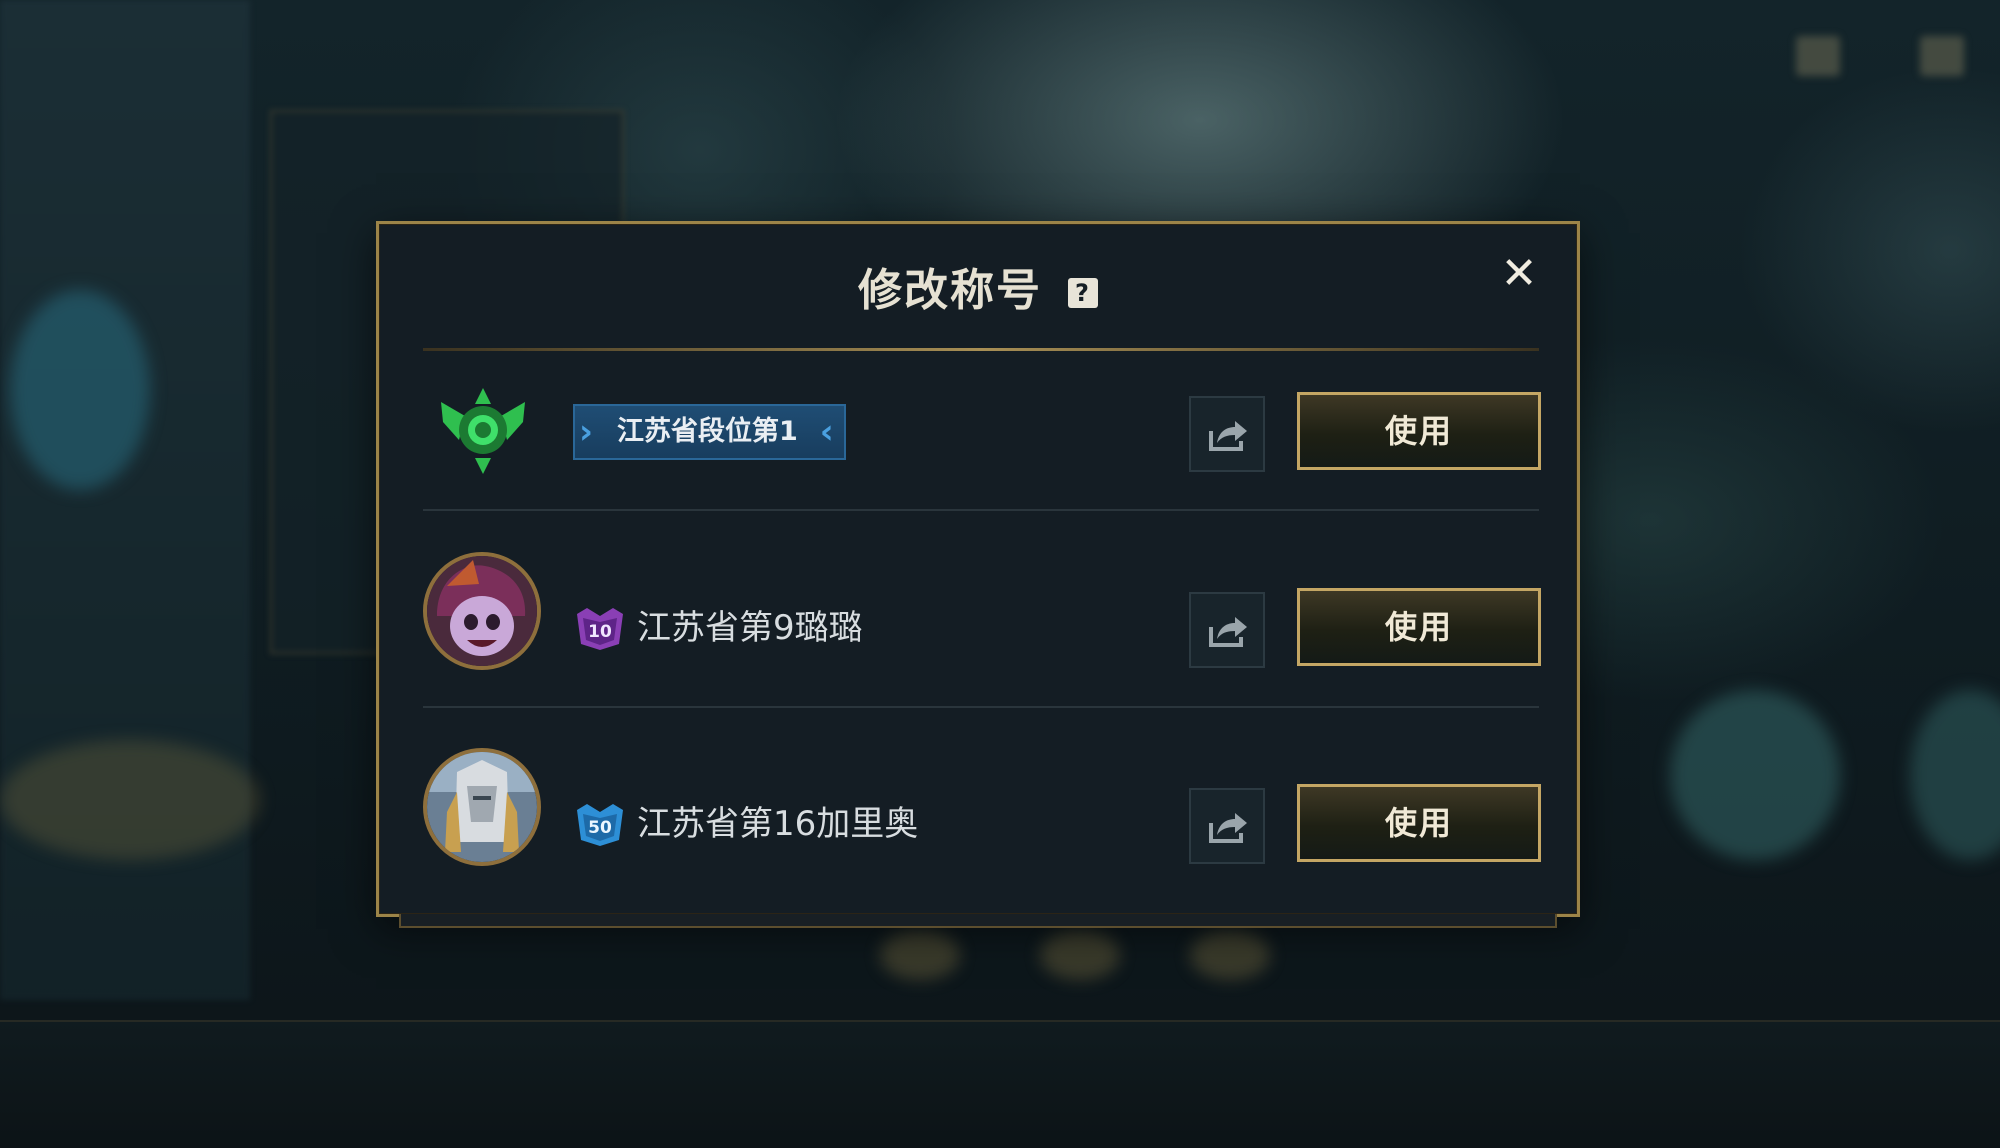 The image size is (2000, 1148). I want to click on bg-gold-arc, so click(130, 800).